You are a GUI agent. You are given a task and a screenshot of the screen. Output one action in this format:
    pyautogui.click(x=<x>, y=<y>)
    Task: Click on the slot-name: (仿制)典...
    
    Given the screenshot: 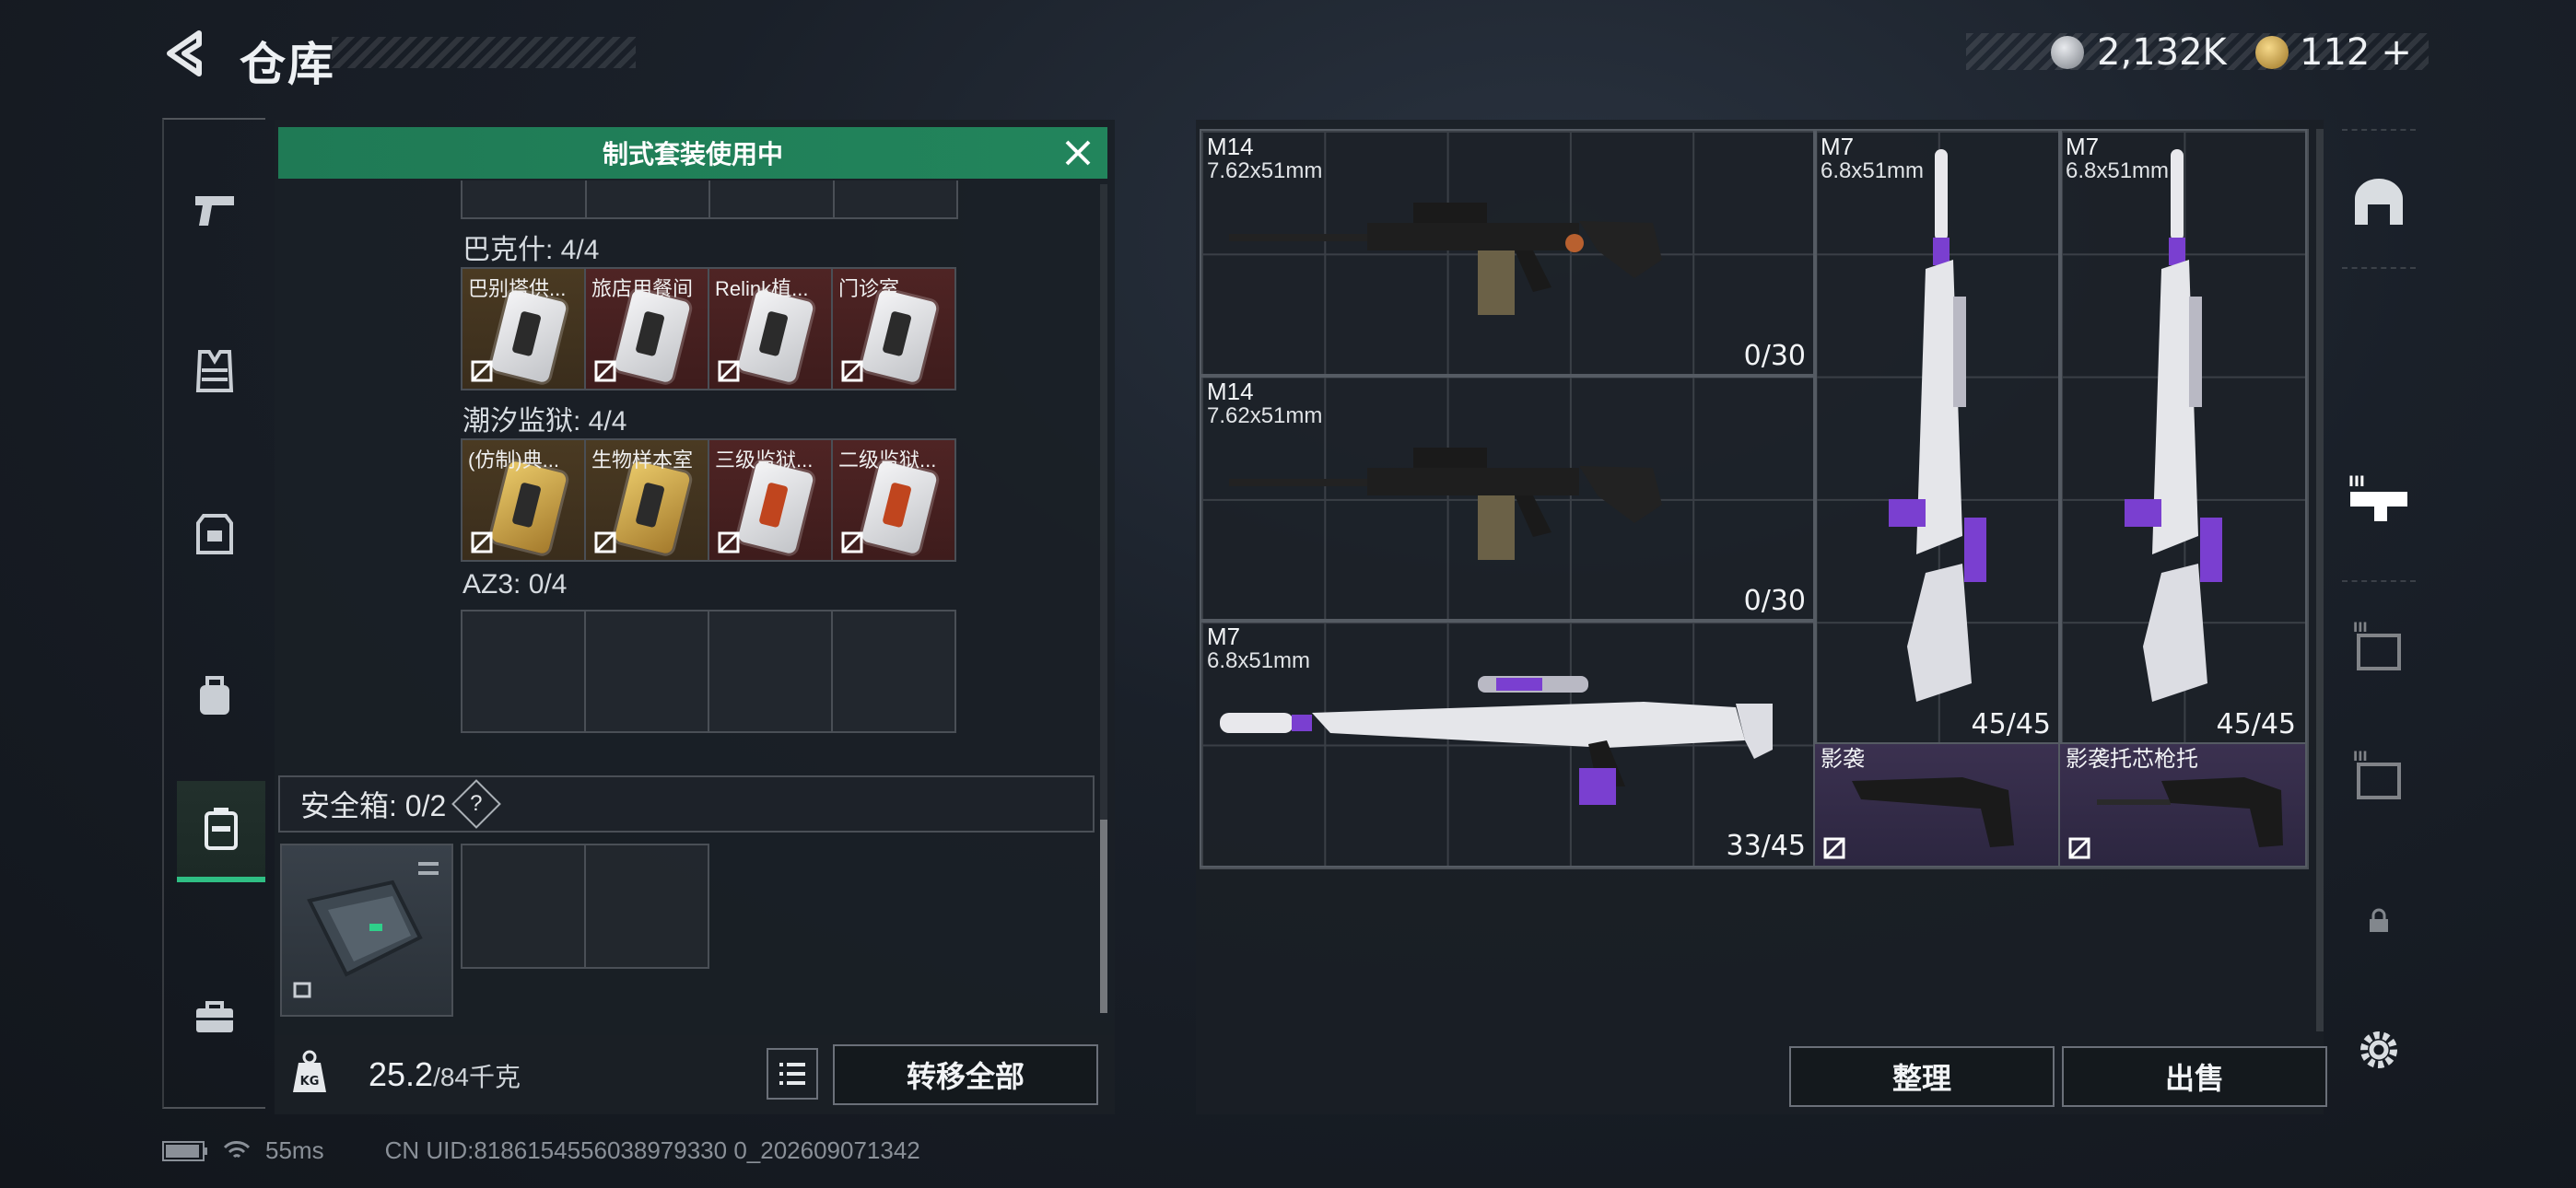 What is the action you would take?
    pyautogui.click(x=513, y=460)
    